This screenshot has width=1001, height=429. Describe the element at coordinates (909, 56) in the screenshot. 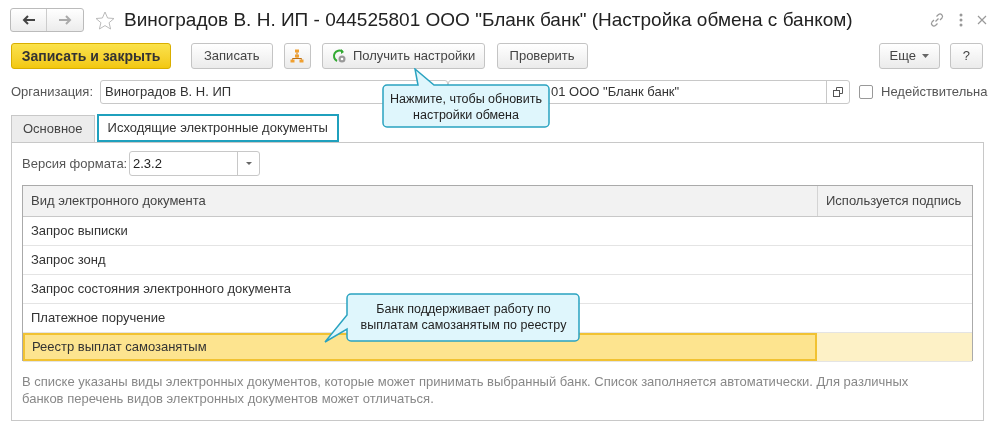

I see `more-button: Еще` at that location.